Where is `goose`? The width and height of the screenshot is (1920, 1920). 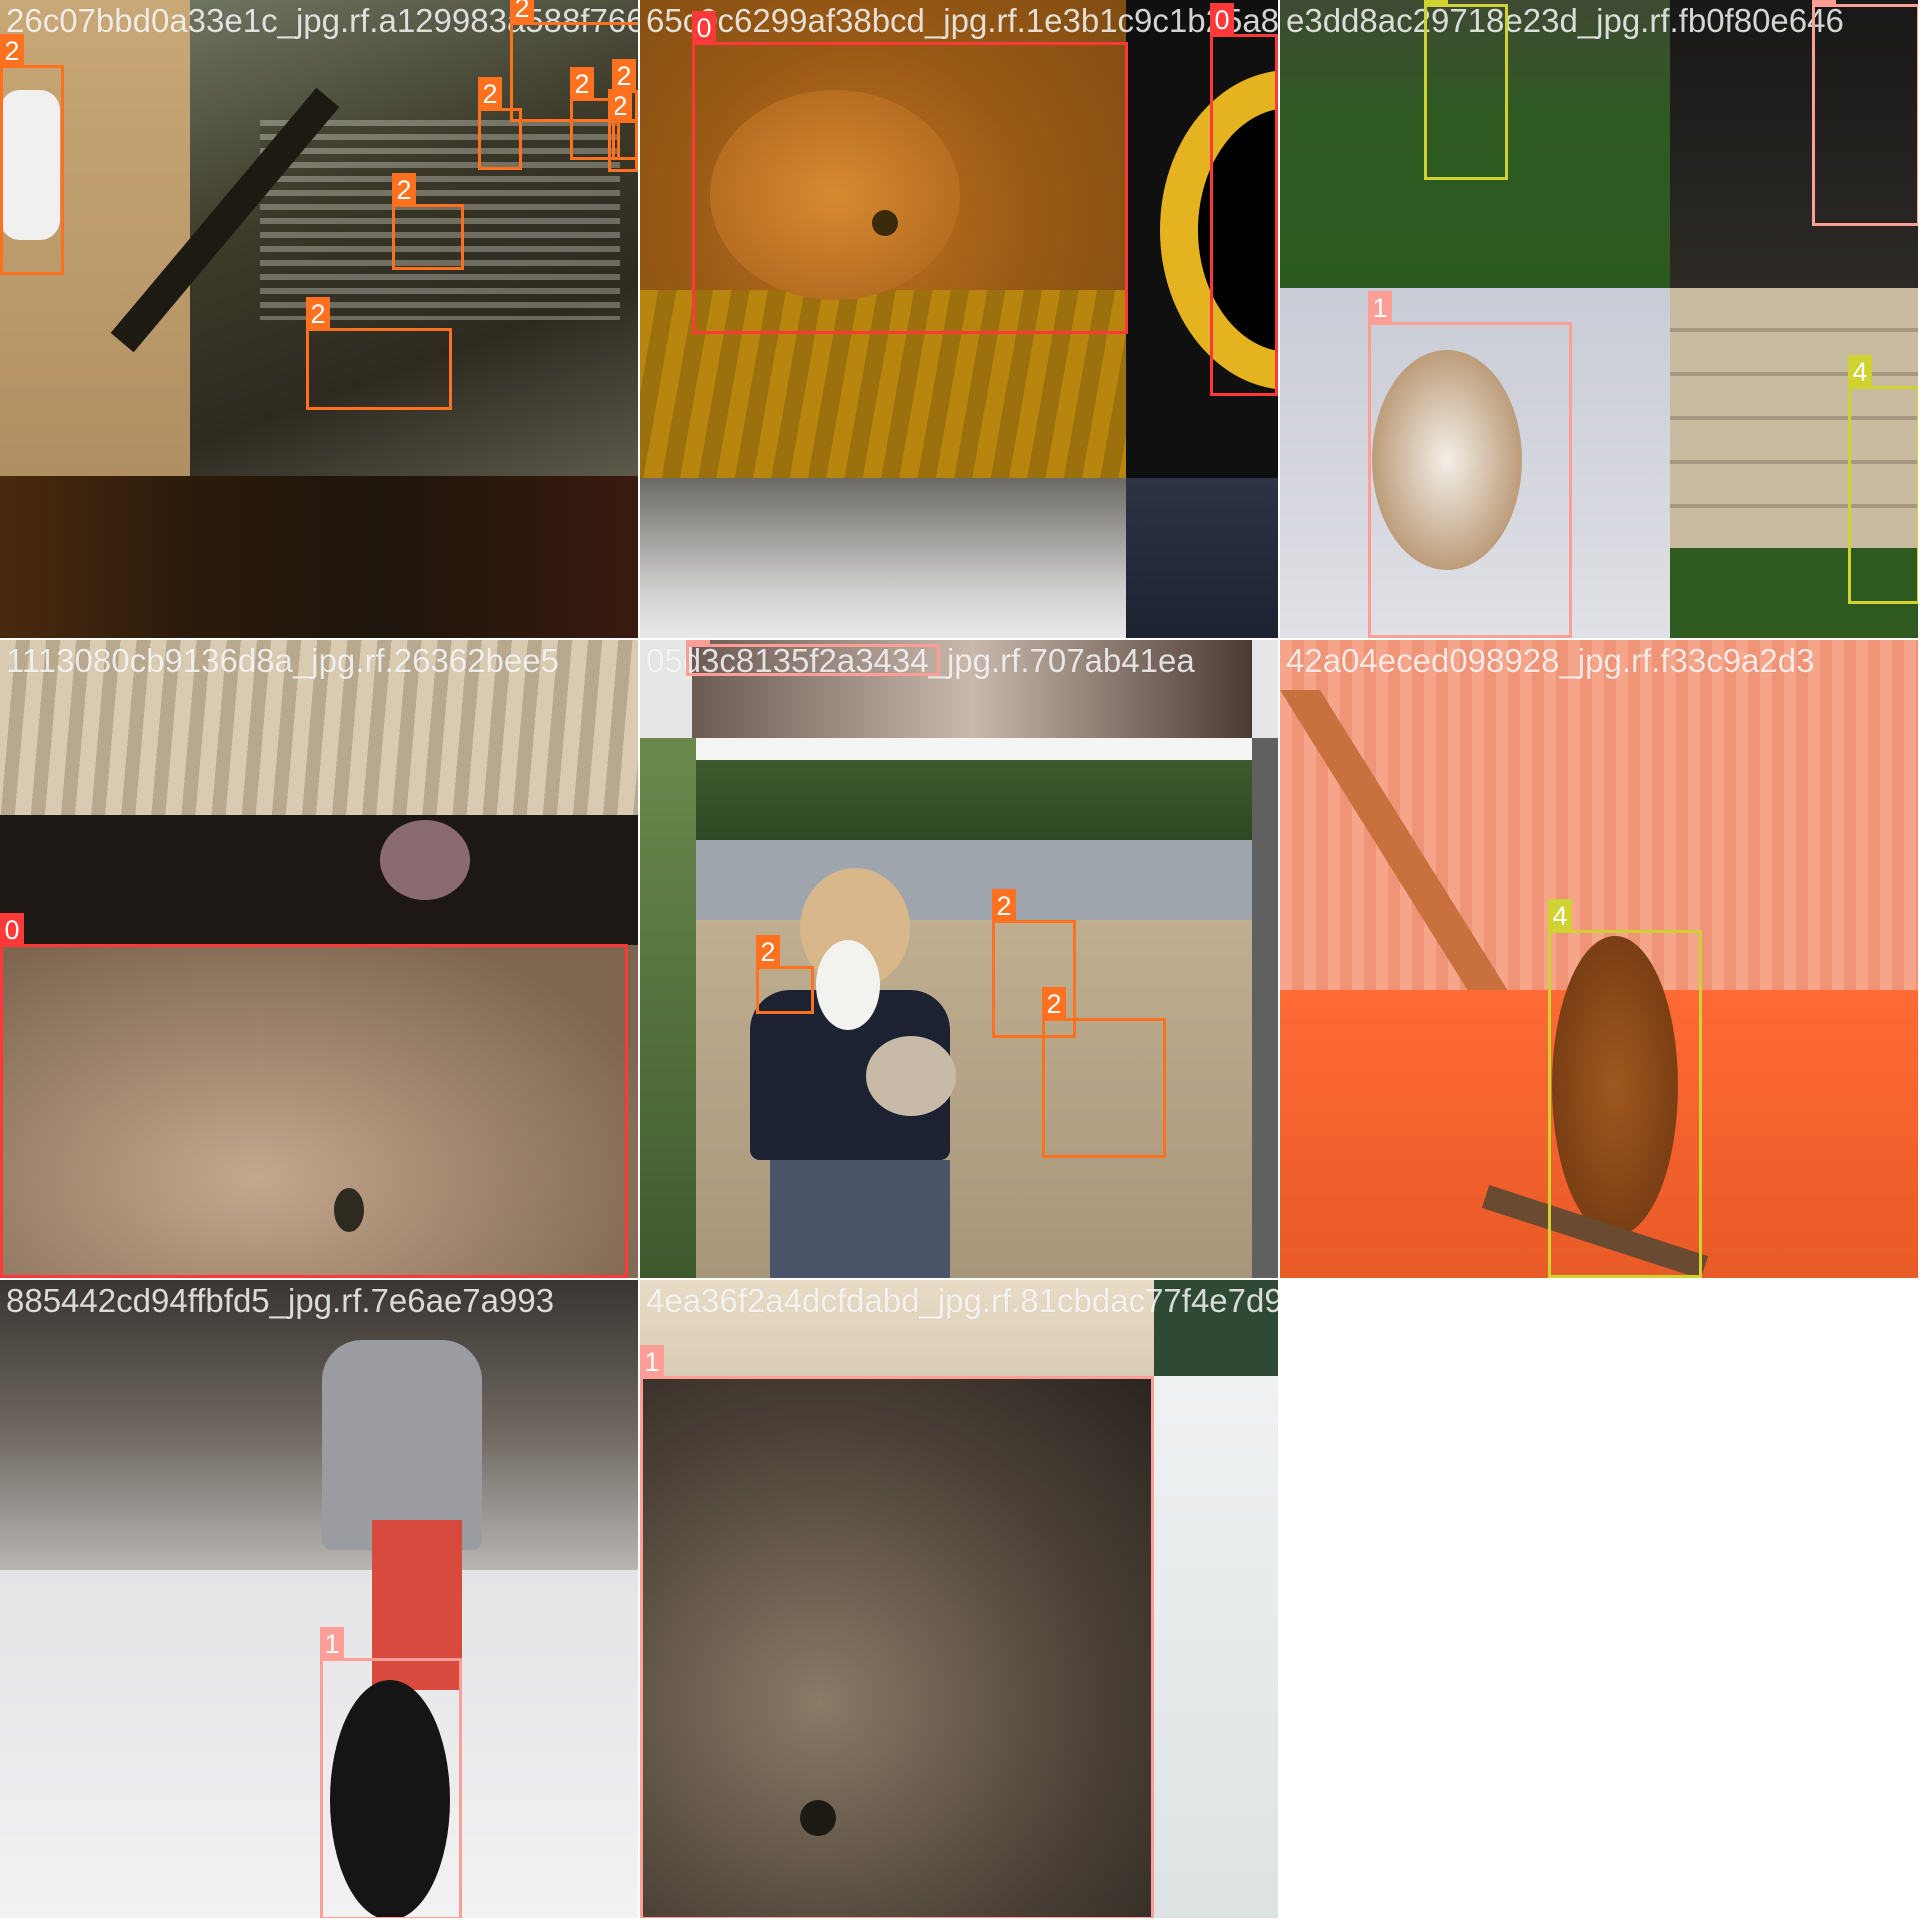
goose is located at coordinates (911, 1076).